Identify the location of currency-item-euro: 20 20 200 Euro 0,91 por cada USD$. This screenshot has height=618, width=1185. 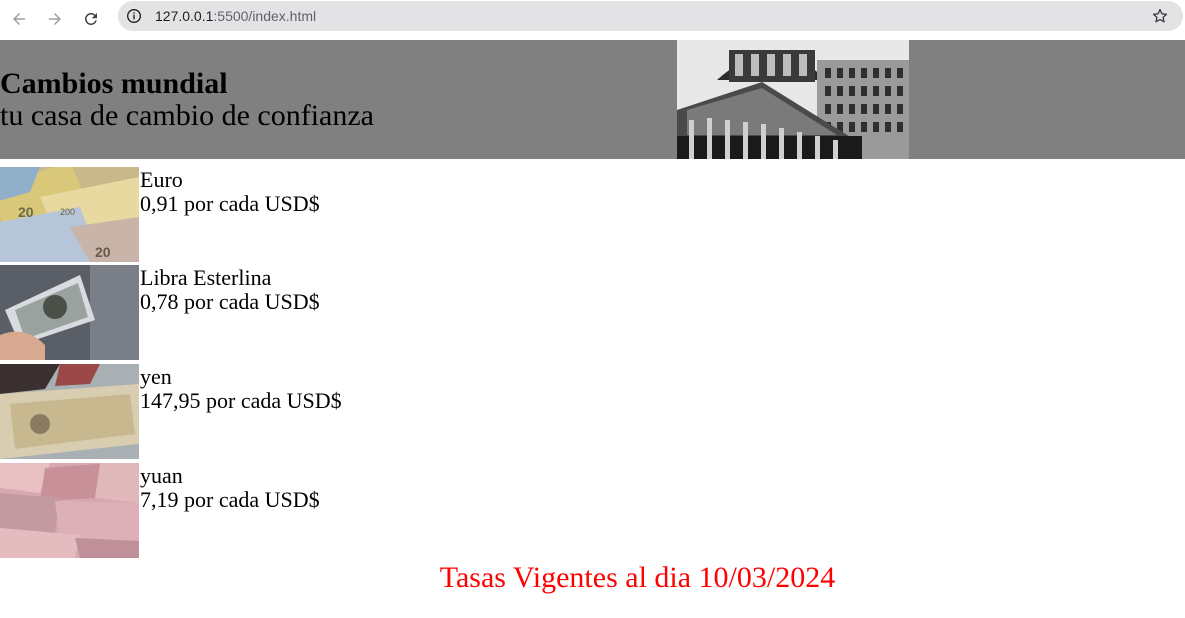
(300, 214).